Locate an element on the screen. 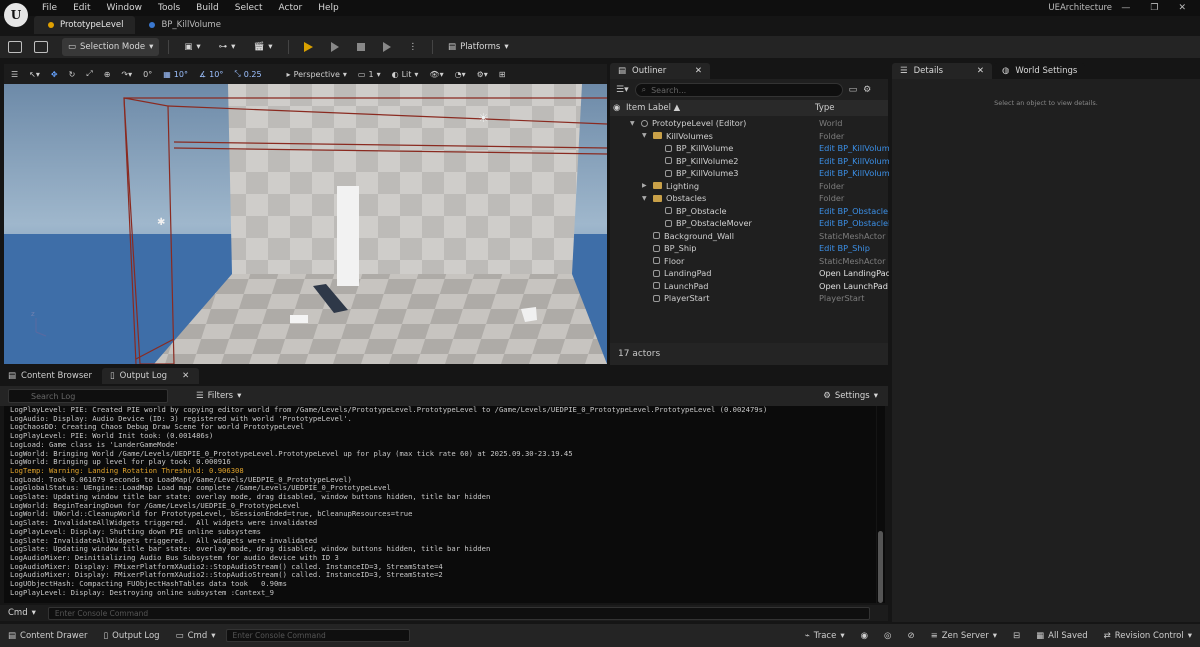  all-saved-button: ▦ All Saved is located at coordinates (1062, 635).